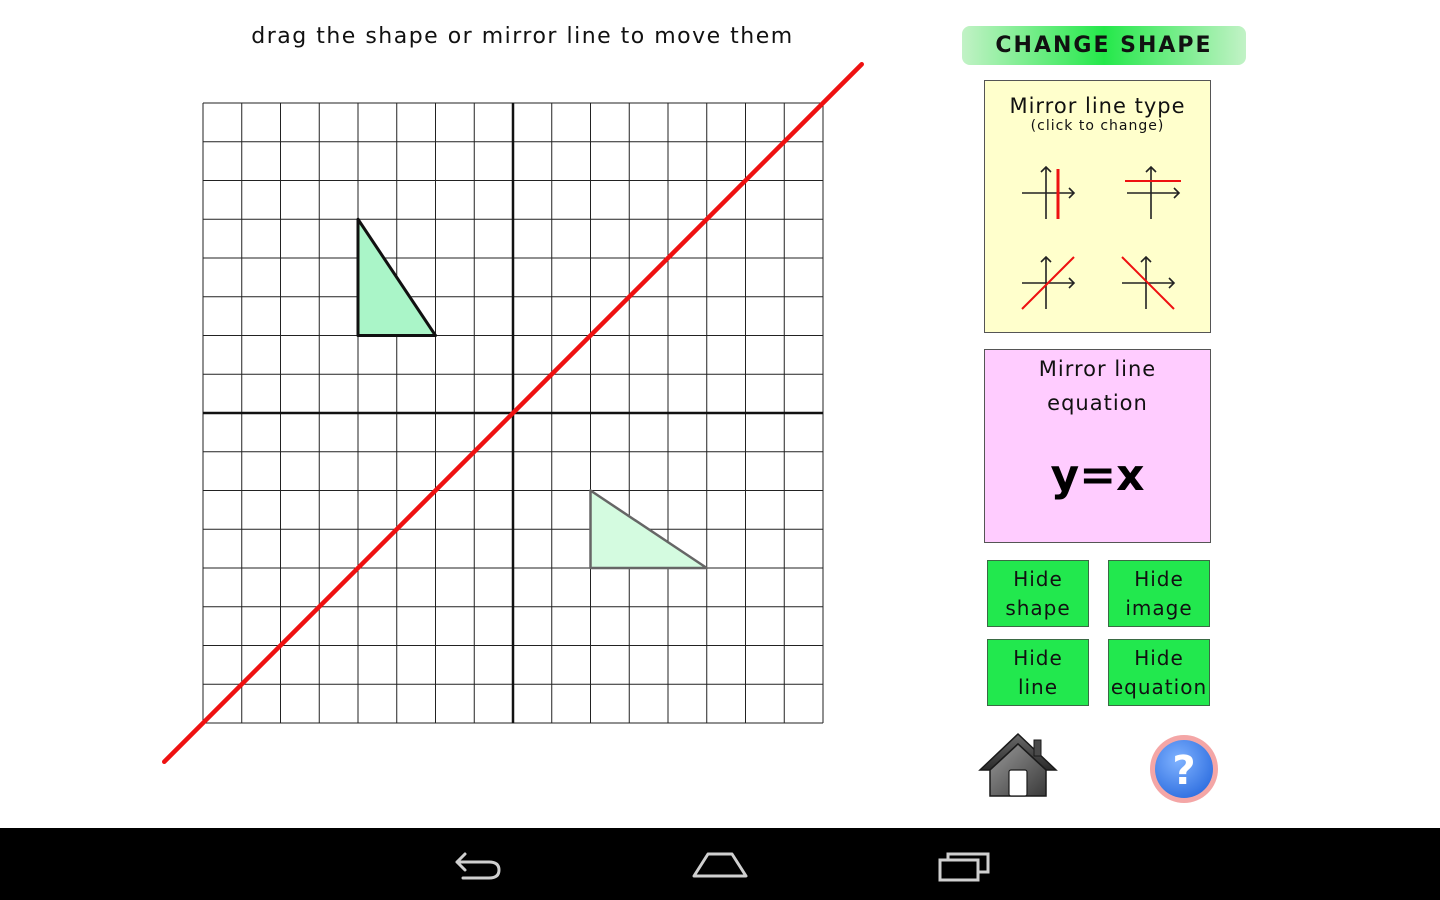  Describe the element at coordinates (1018, 765) in the screenshot. I see `home-icon` at that location.